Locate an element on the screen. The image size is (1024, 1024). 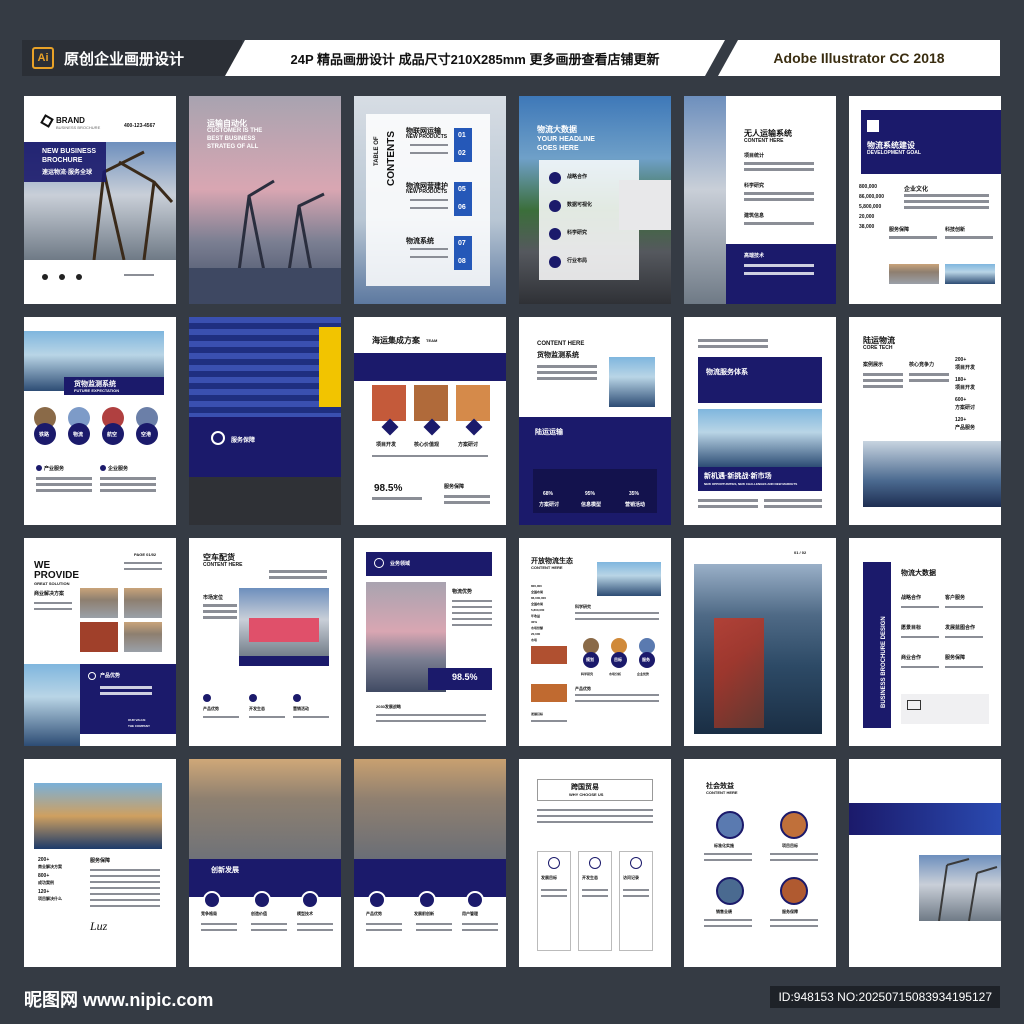
bullet-icon is located at coordinates (103, 468).